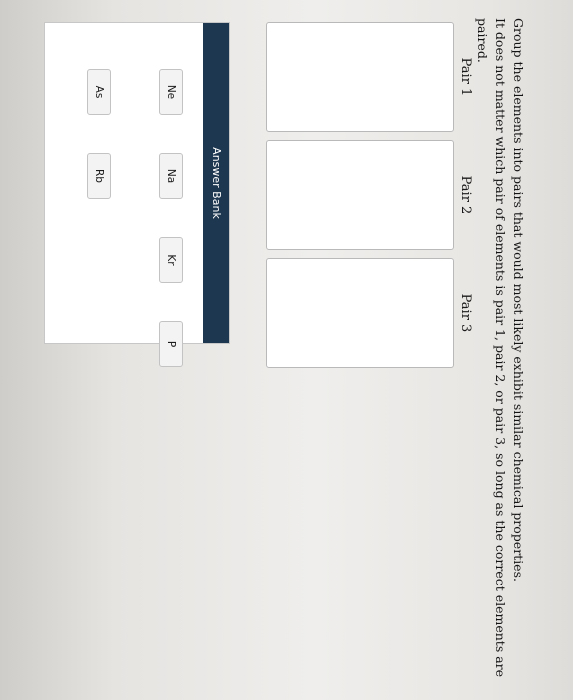 The height and width of the screenshot is (700, 573). What do you see at coordinates (360, 77) in the screenshot?
I see `pair-1-dropzone` at bounding box center [360, 77].